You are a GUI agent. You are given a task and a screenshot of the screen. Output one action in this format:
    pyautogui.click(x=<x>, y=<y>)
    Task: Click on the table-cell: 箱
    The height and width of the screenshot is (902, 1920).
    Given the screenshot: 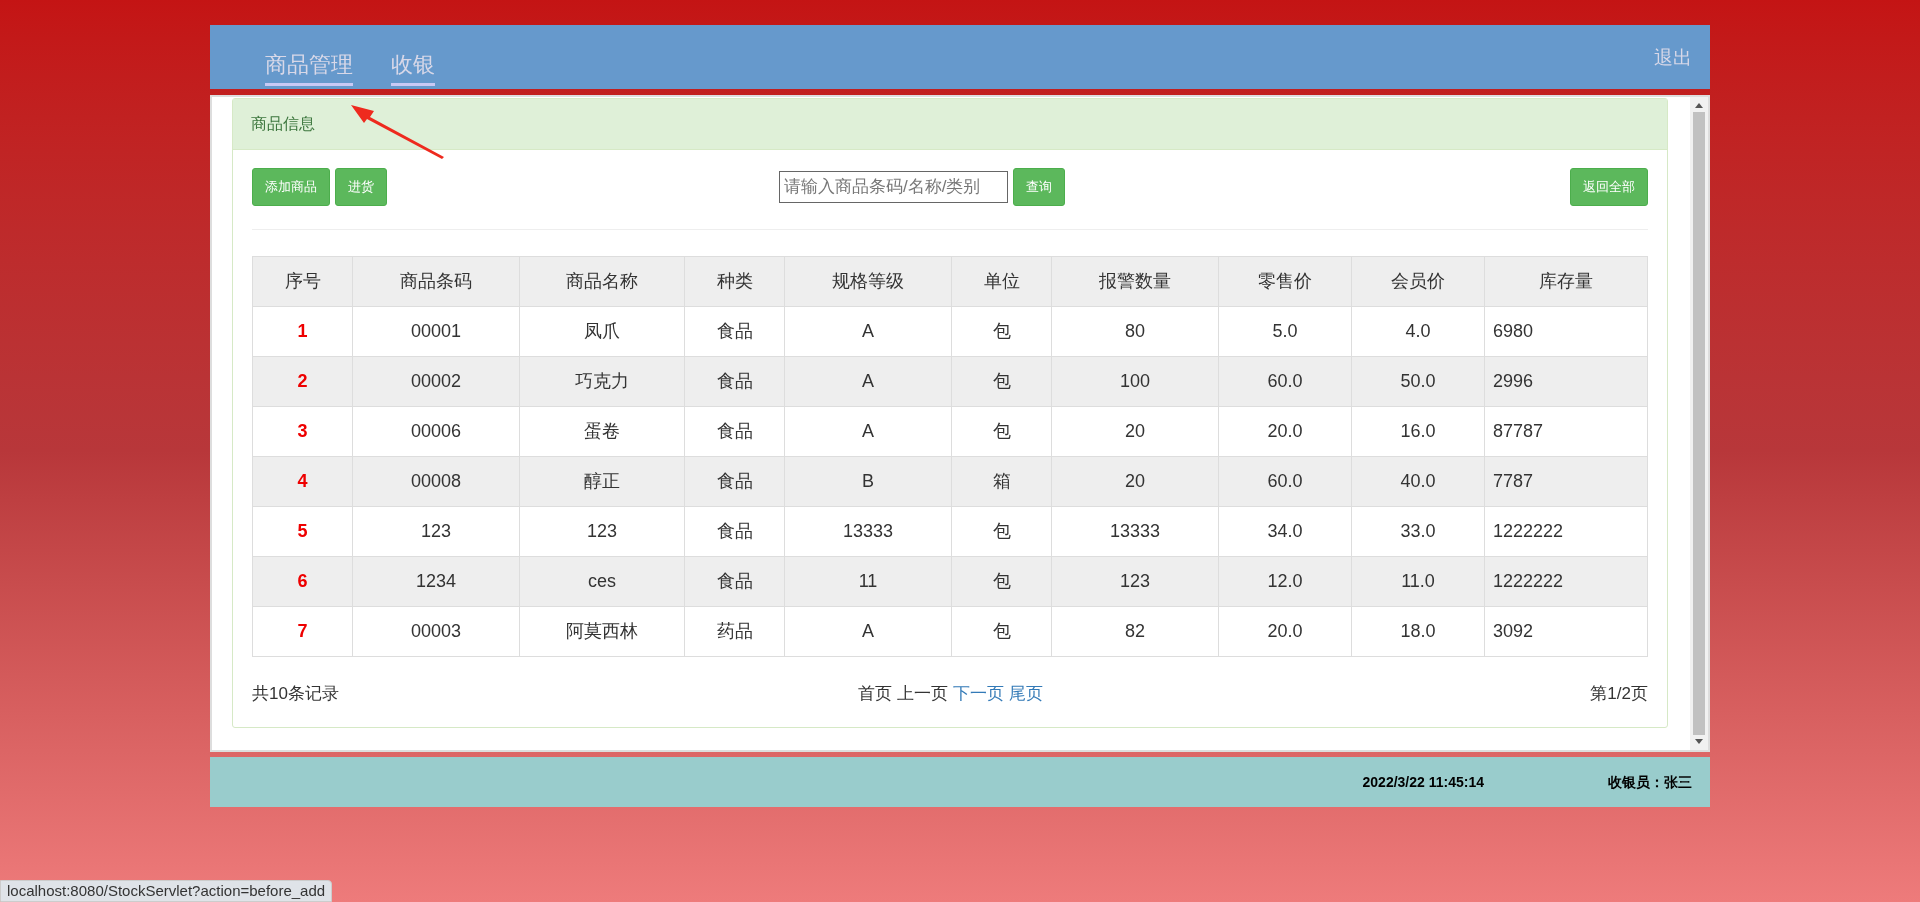 What is the action you would take?
    pyautogui.click(x=1001, y=481)
    